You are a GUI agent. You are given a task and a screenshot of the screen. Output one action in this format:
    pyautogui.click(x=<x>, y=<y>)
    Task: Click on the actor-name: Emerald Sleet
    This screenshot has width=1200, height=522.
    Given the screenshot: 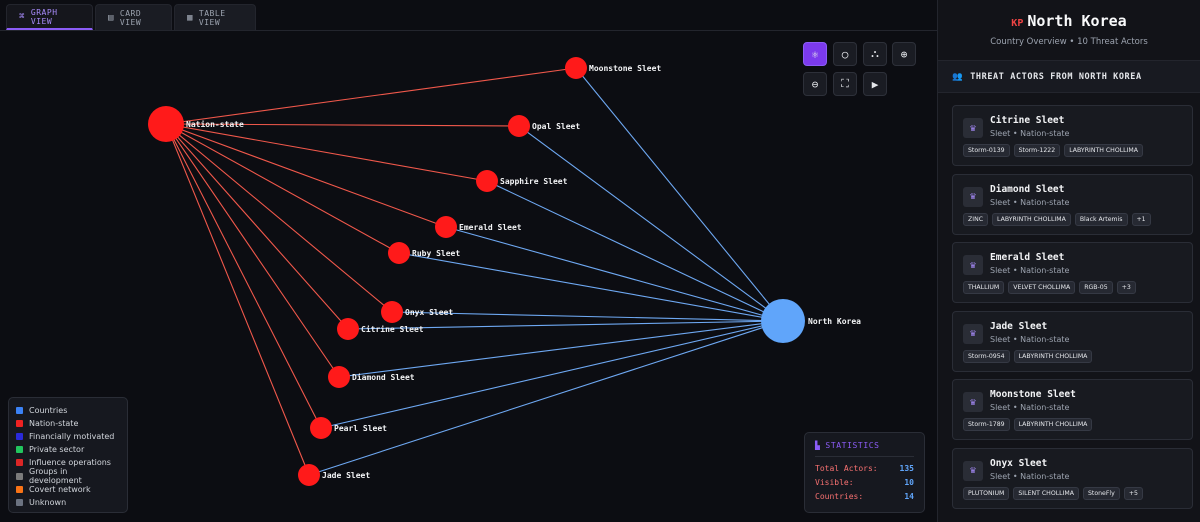 What is the action you would take?
    pyautogui.click(x=1027, y=258)
    